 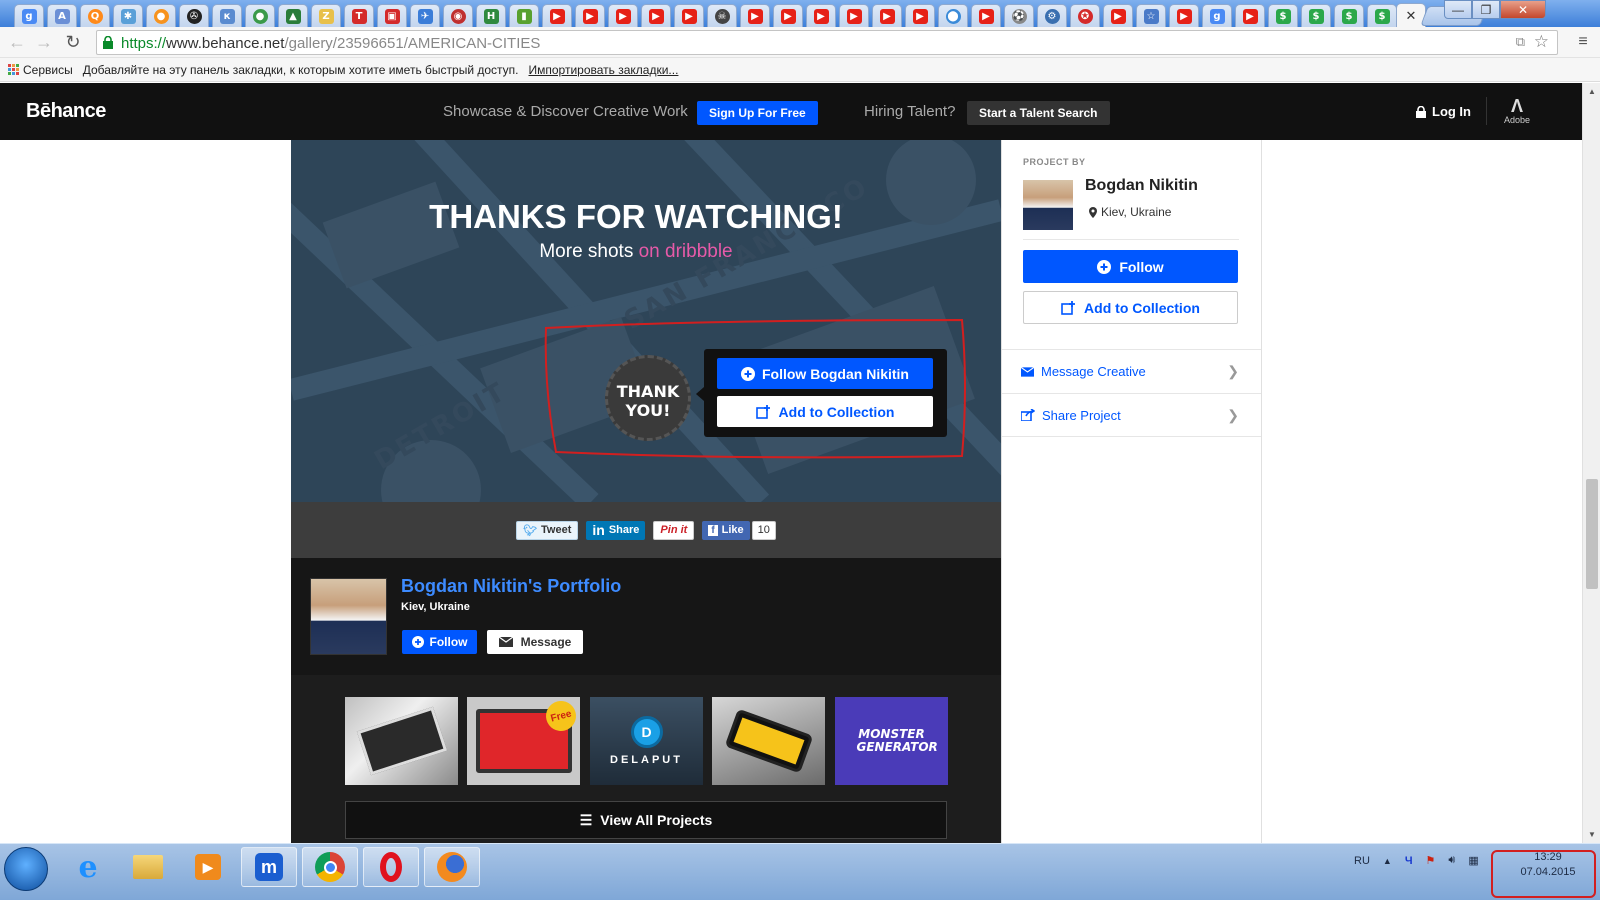 I want to click on media-player-icon: ▶, so click(x=208, y=867).